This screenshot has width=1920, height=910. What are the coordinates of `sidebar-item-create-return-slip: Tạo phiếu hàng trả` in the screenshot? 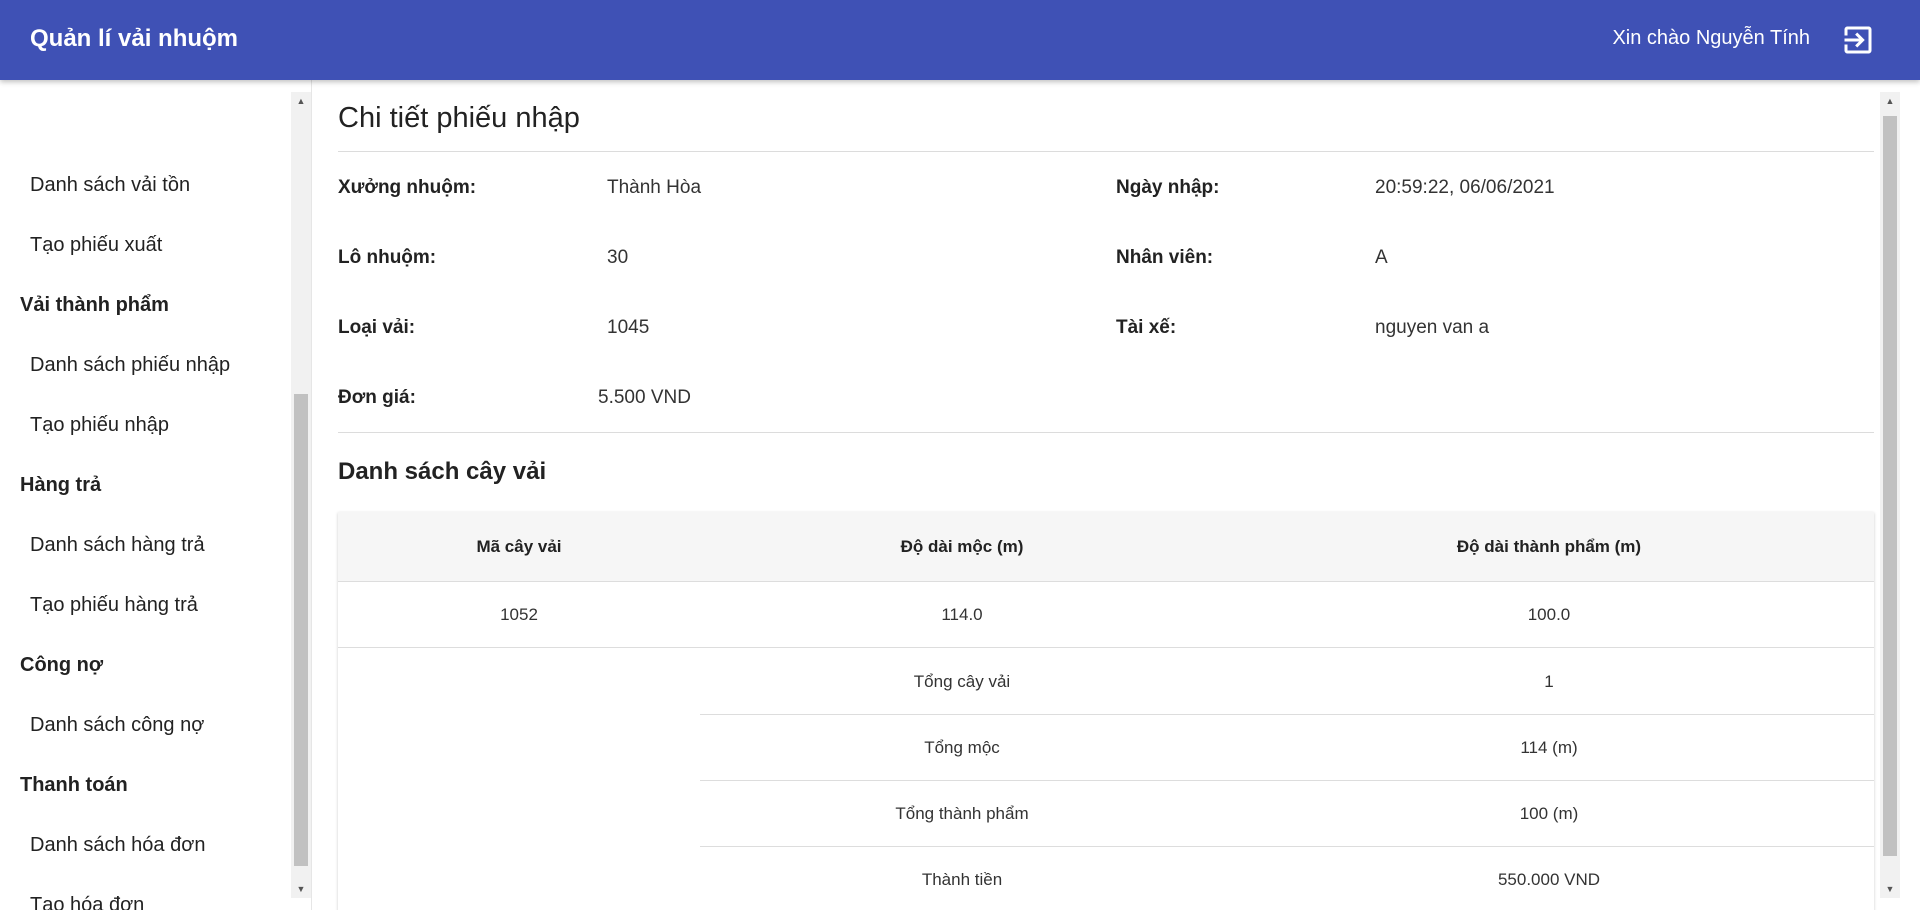 It's located at (146, 605).